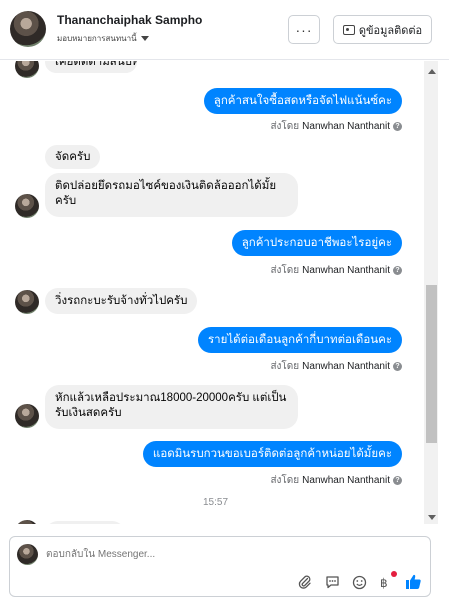 This screenshot has height=603, width=449. Describe the element at coordinates (316, 243) in the screenshot. I see `outgoing-message: ลูกค้าประกอบอาชีพอะไรอยู่คะ` at that location.